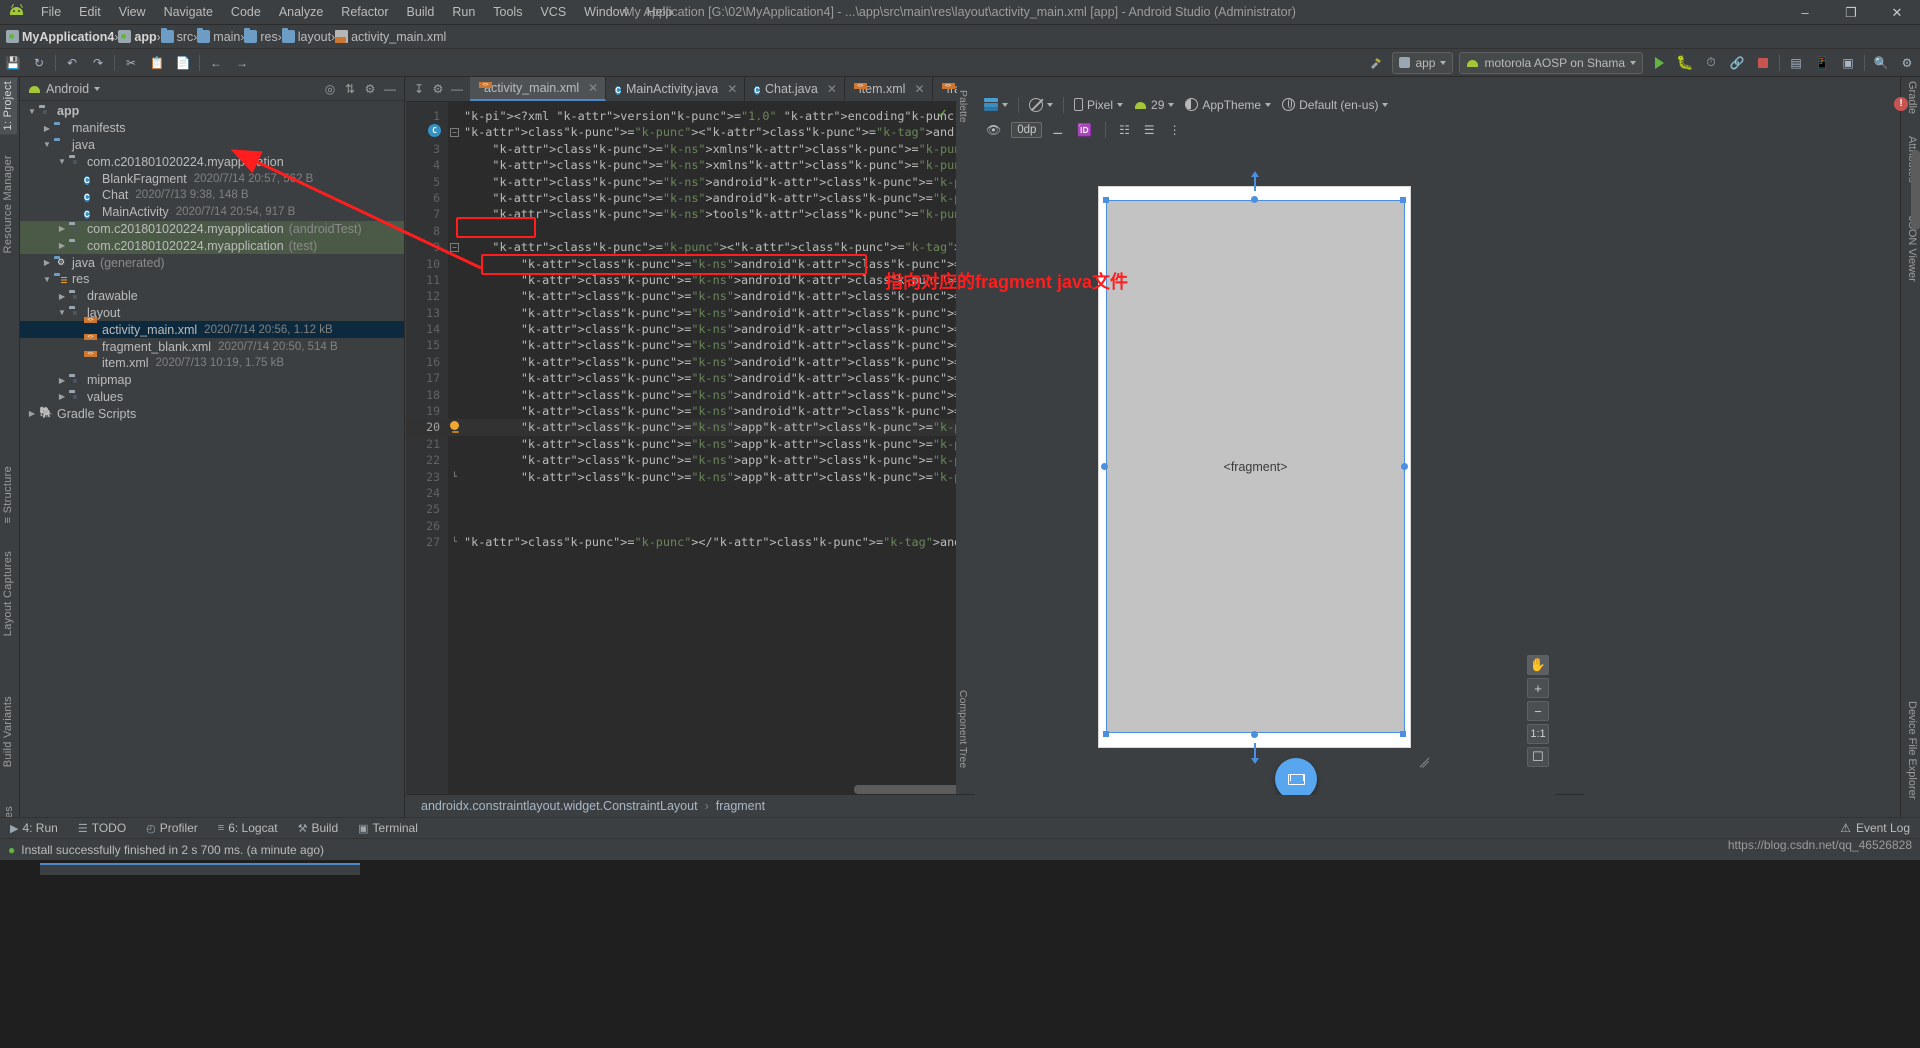 The image size is (1920, 1048). I want to click on pan-fab-button, so click(1296, 776).